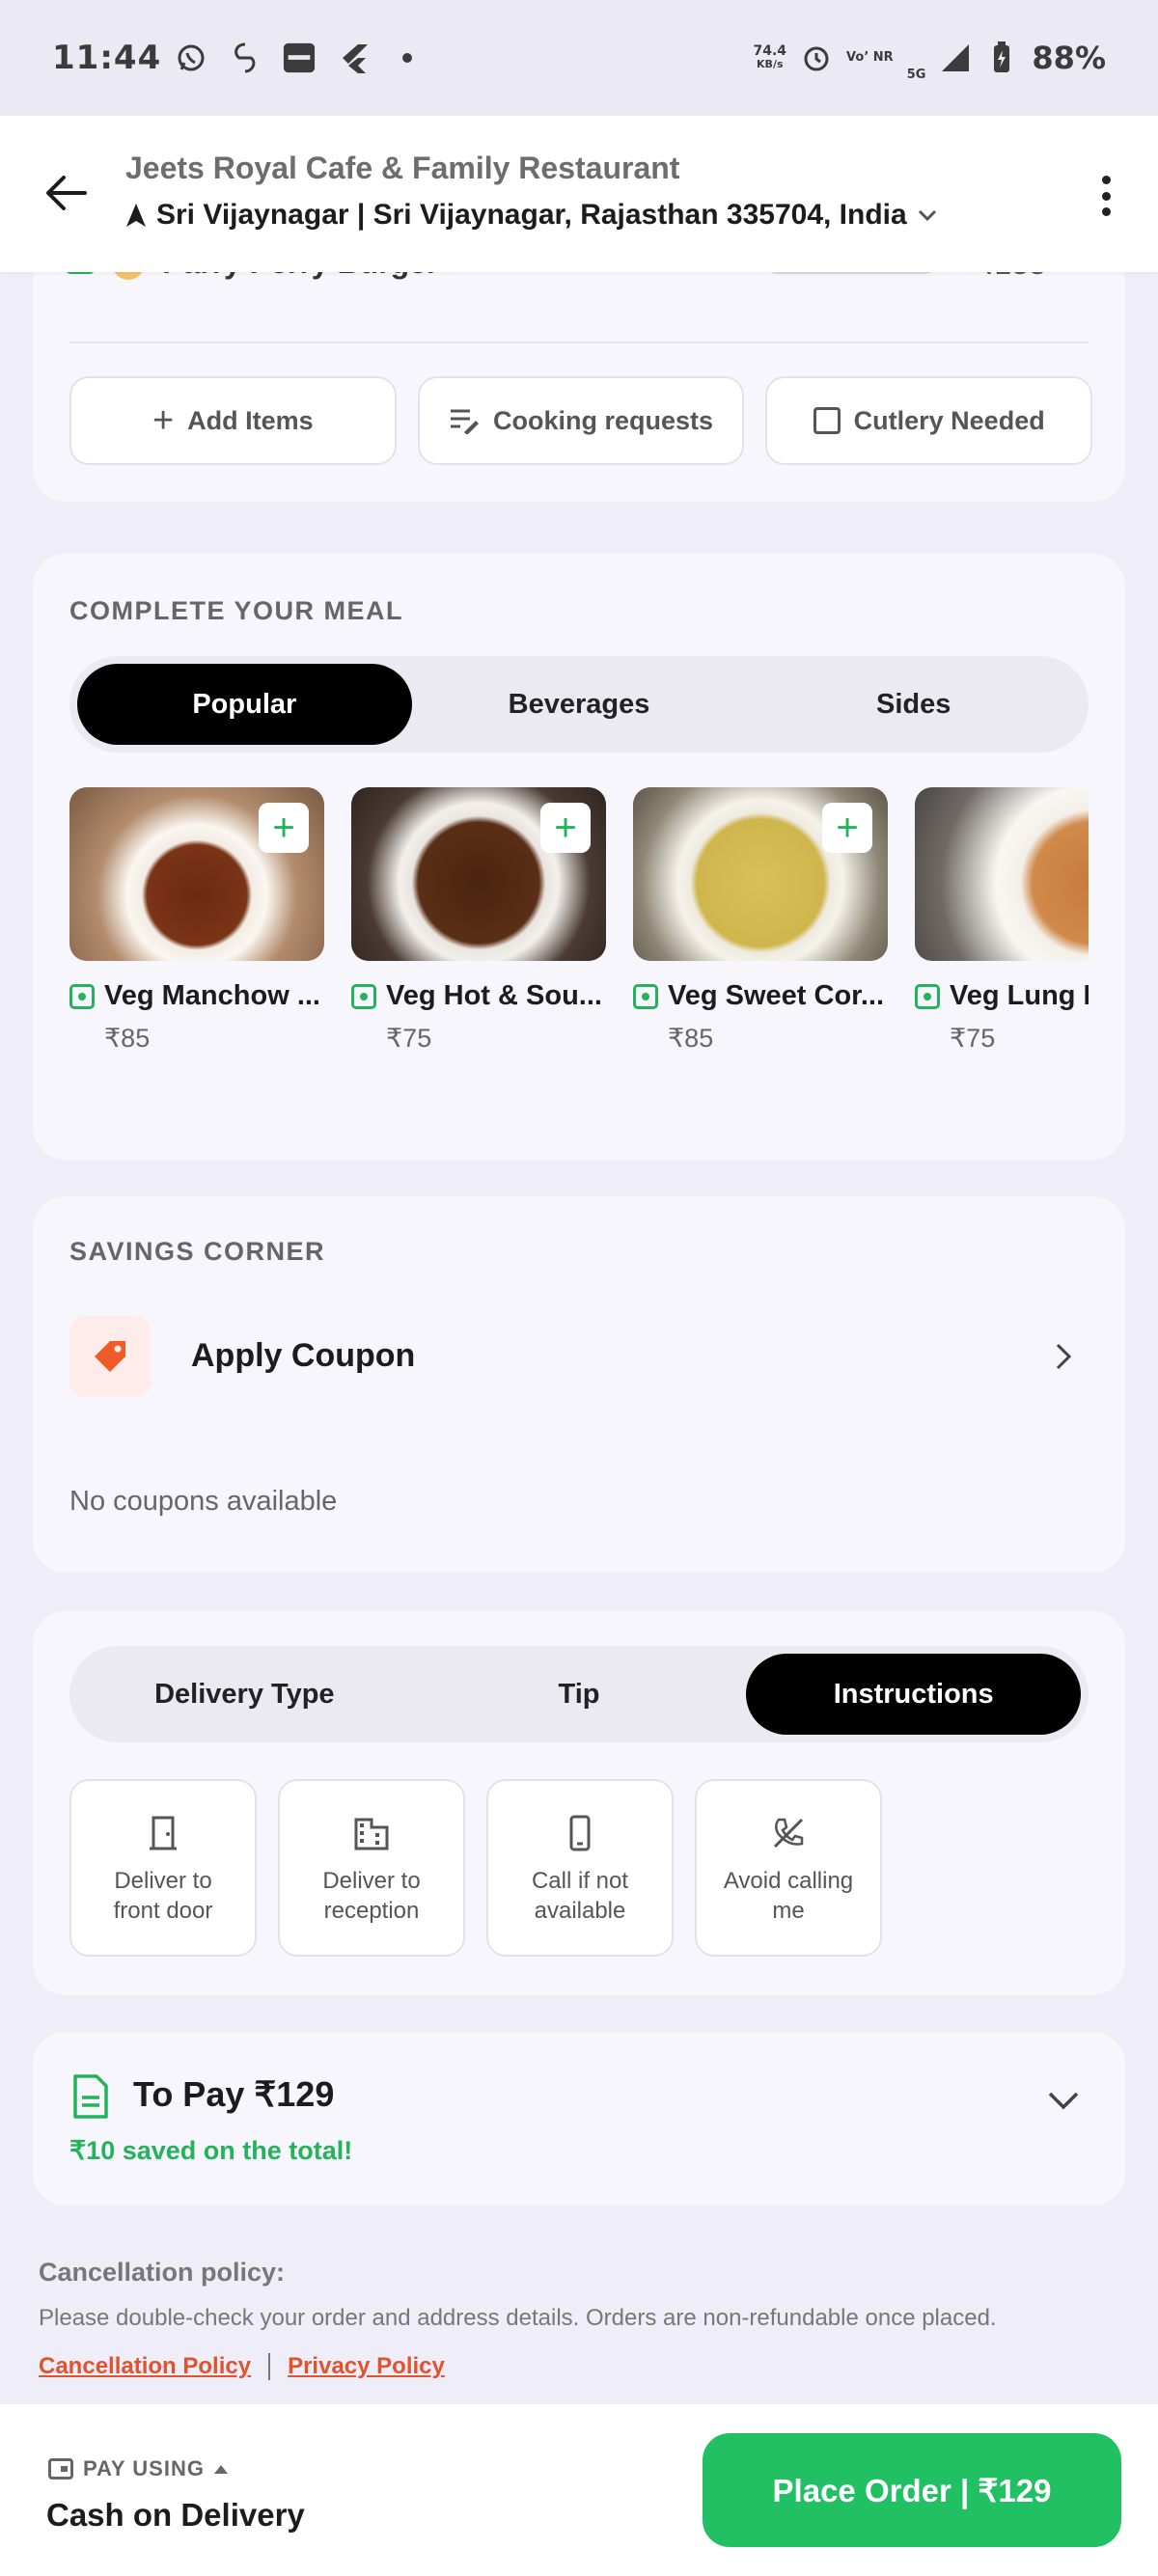  Describe the element at coordinates (203, 1501) in the screenshot. I see `no-coupons-text: No coupons available` at that location.